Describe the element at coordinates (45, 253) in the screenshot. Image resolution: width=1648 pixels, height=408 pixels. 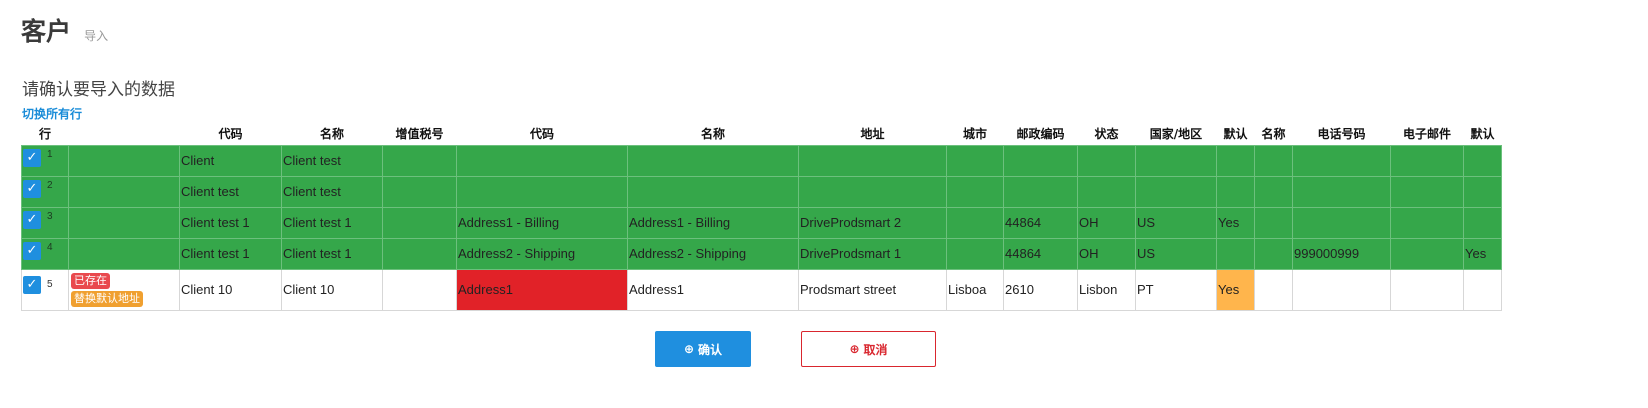
I see `row-select-cell: ✓ 4` at that location.